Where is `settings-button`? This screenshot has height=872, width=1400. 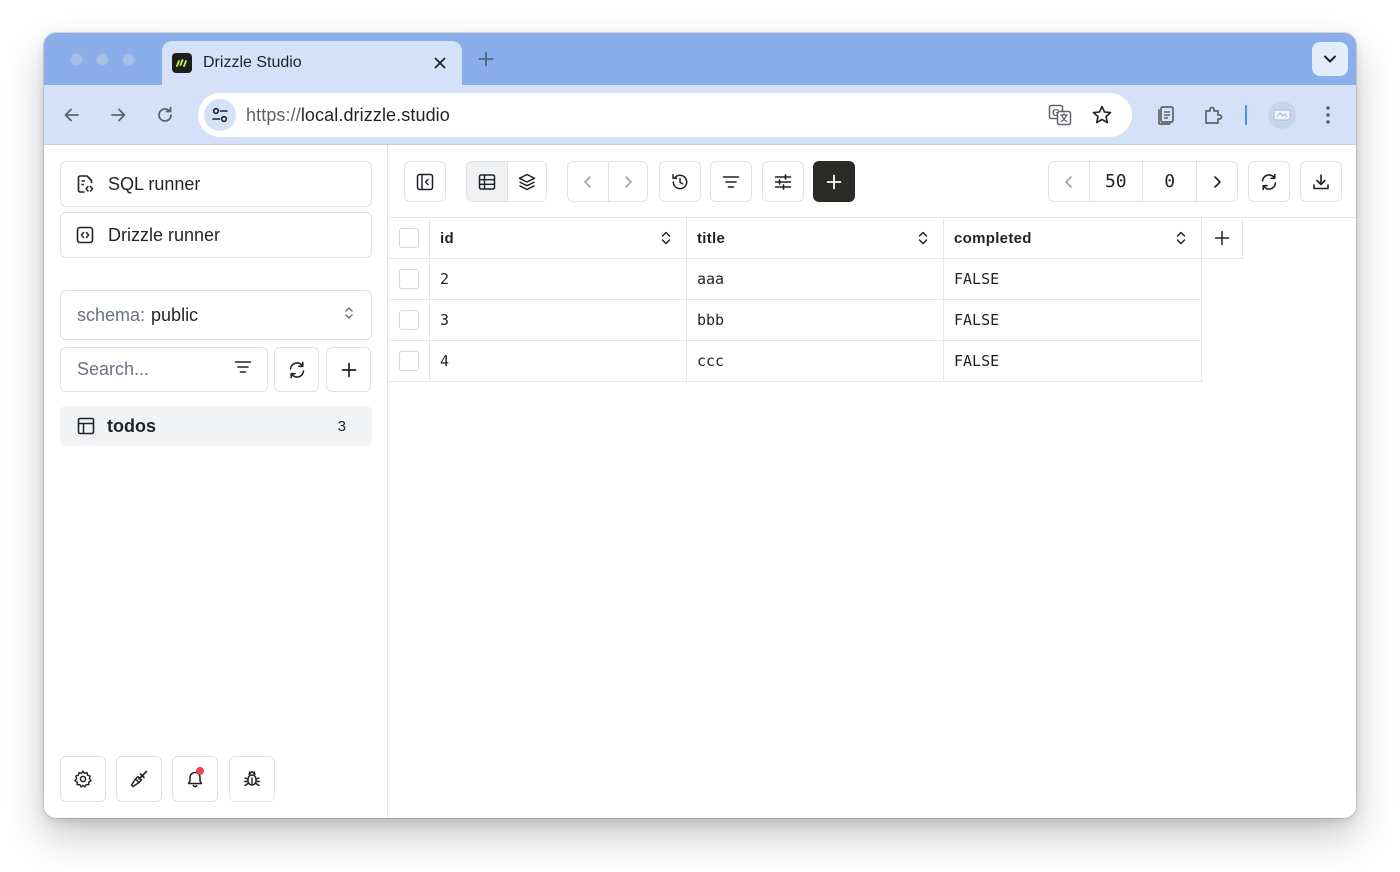 settings-button is located at coordinates (83, 779).